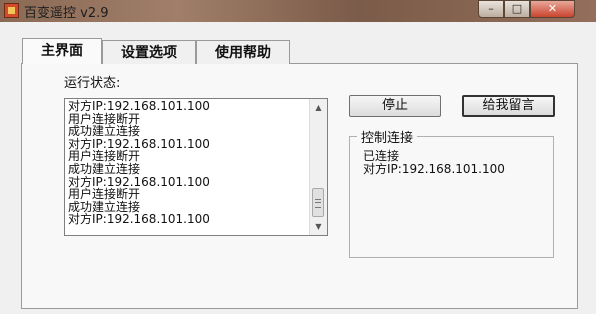 The height and width of the screenshot is (314, 596). I want to click on window-title: 百变遥控 v2.9, so click(66, 13).